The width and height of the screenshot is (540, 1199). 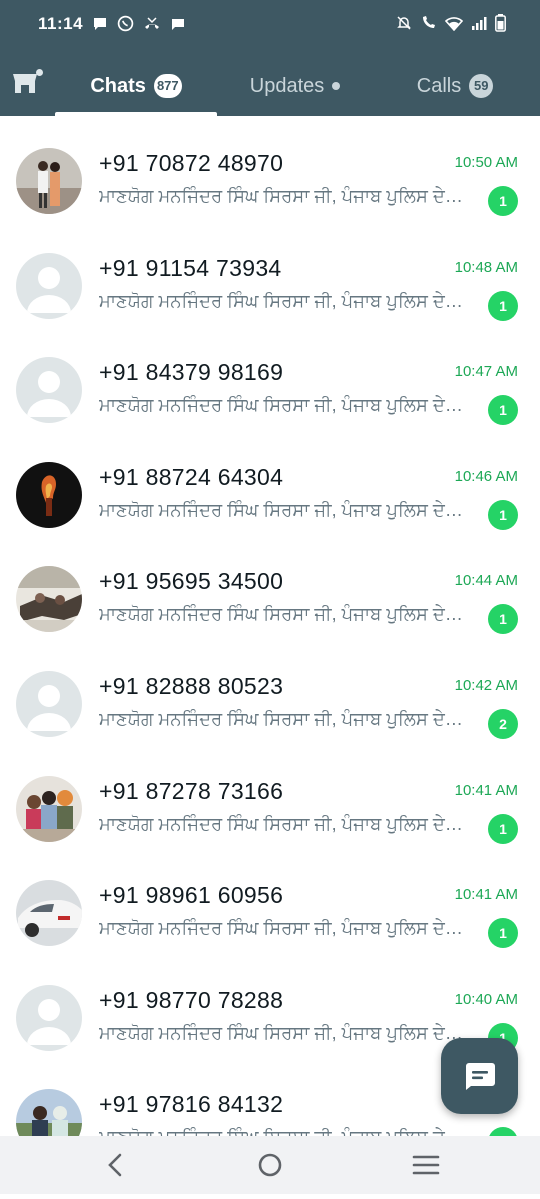 I want to click on wifi-icon, so click(x=454, y=23).